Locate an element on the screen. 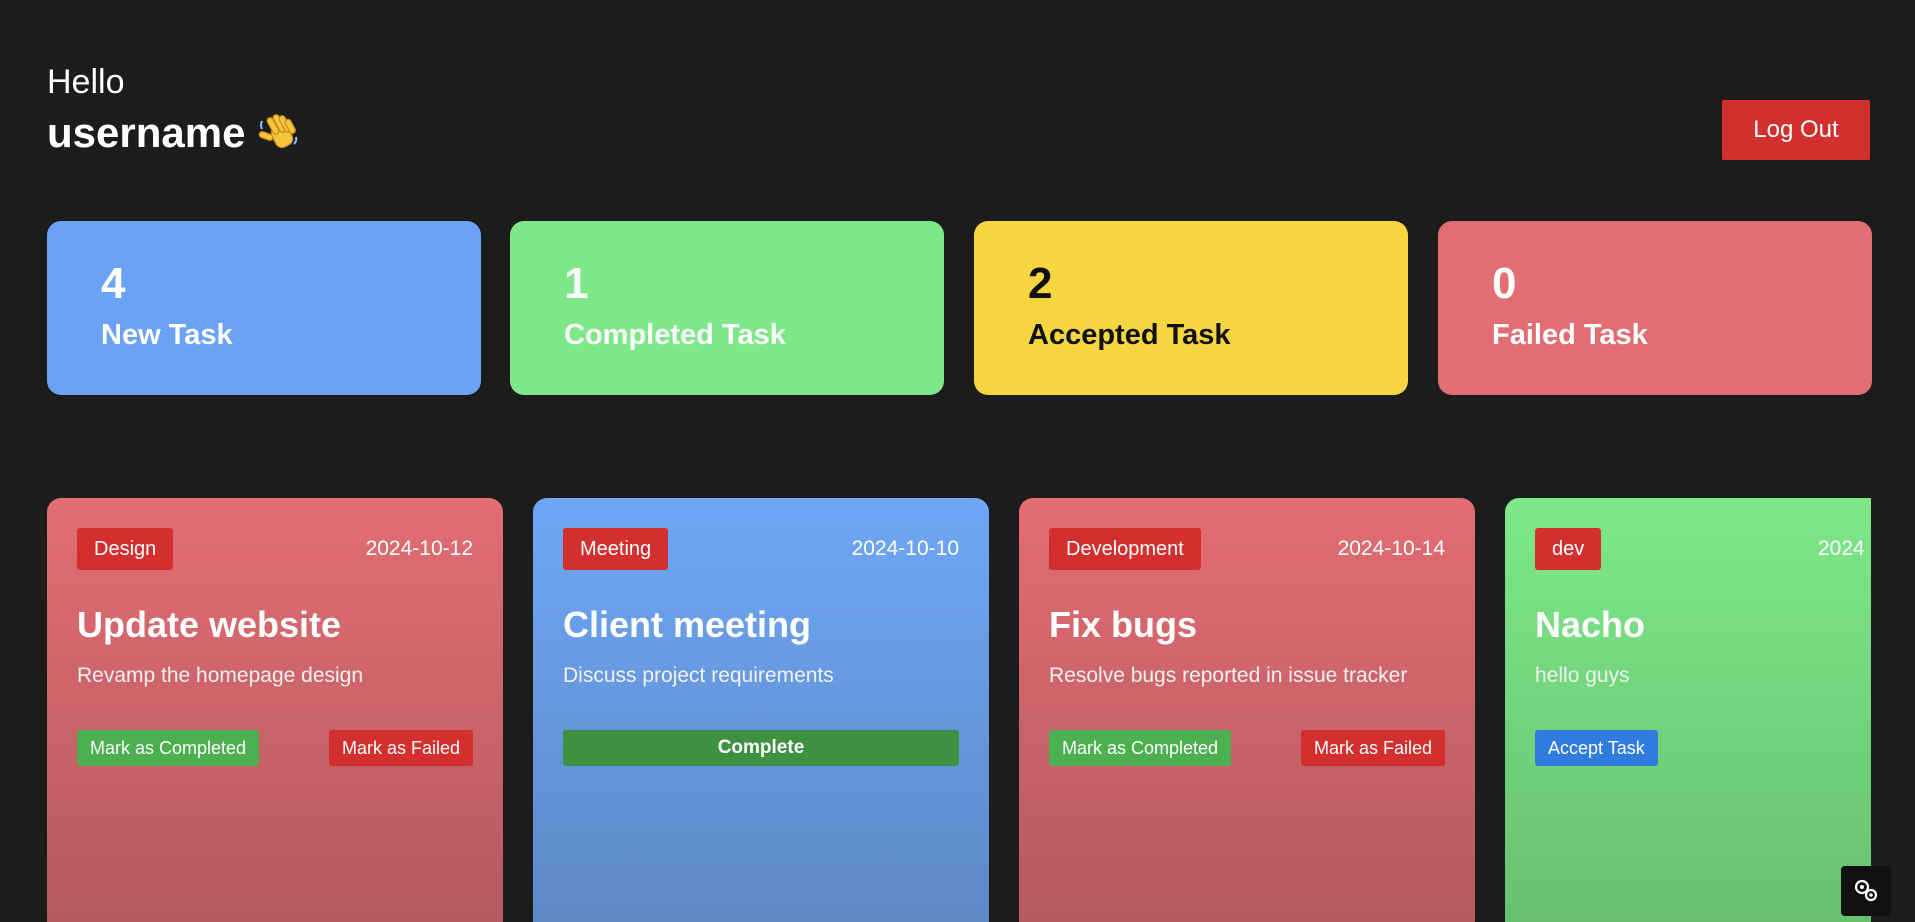  task-header: Meeting 2024-10-10 is located at coordinates (761, 549).